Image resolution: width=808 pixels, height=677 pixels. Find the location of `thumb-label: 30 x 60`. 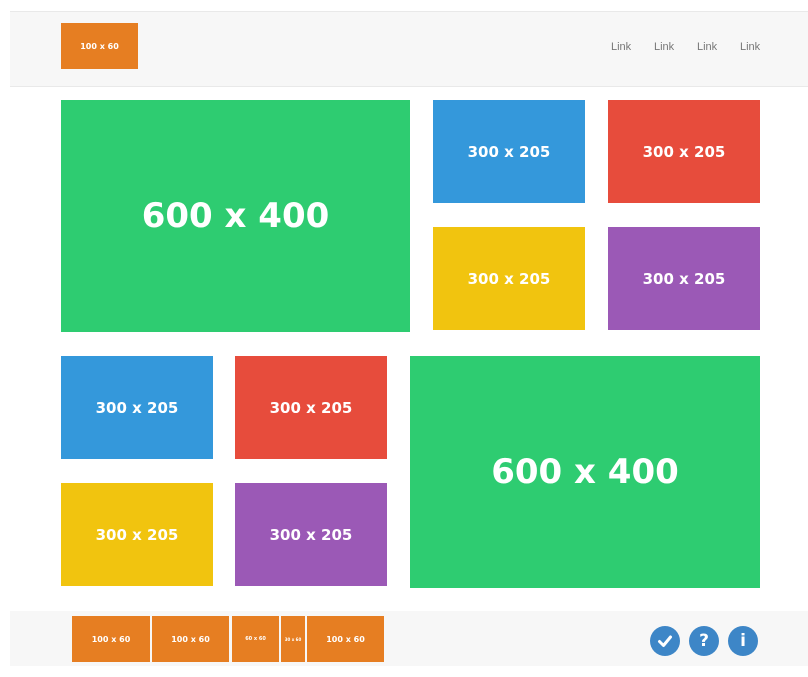

thumb-label: 30 x 60 is located at coordinates (293, 639).